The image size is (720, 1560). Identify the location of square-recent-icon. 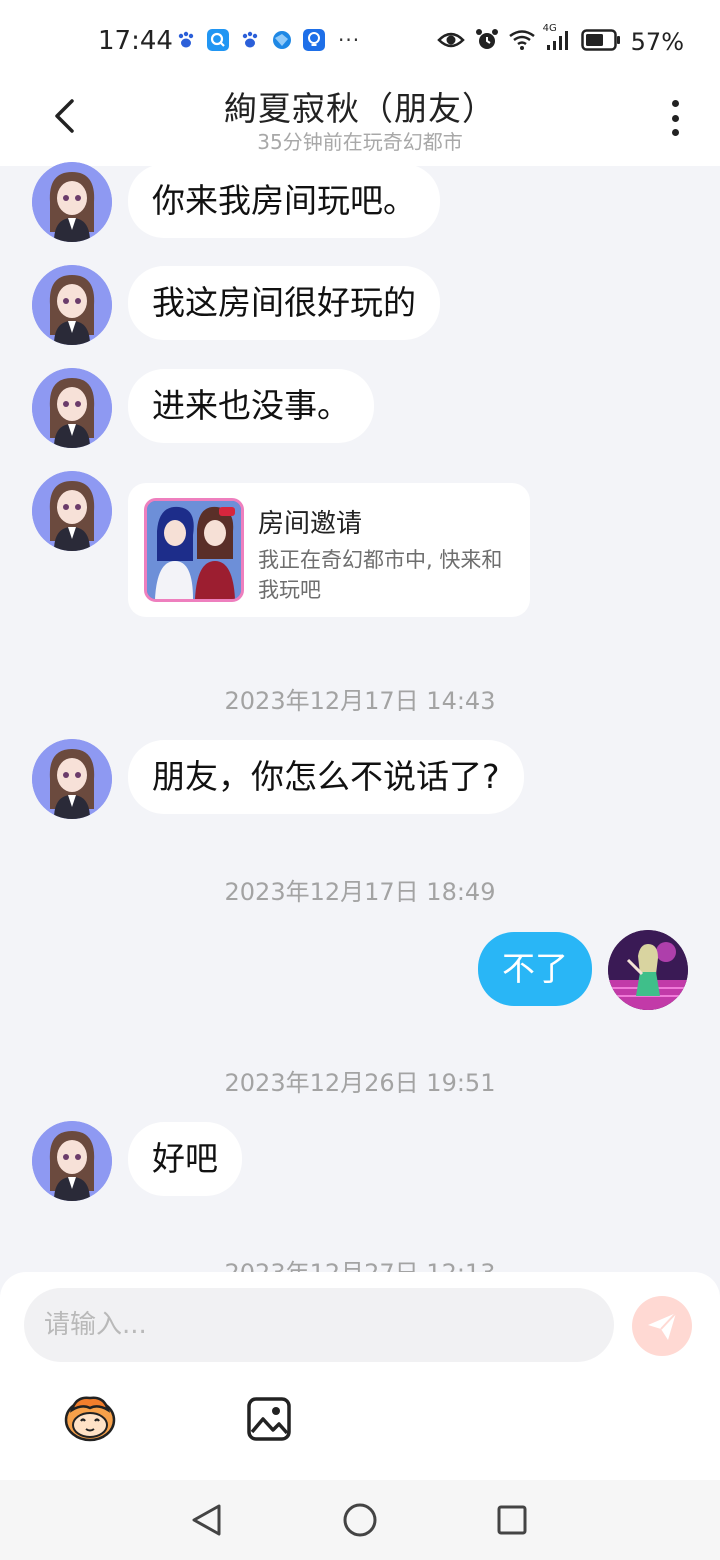
(512, 1520).